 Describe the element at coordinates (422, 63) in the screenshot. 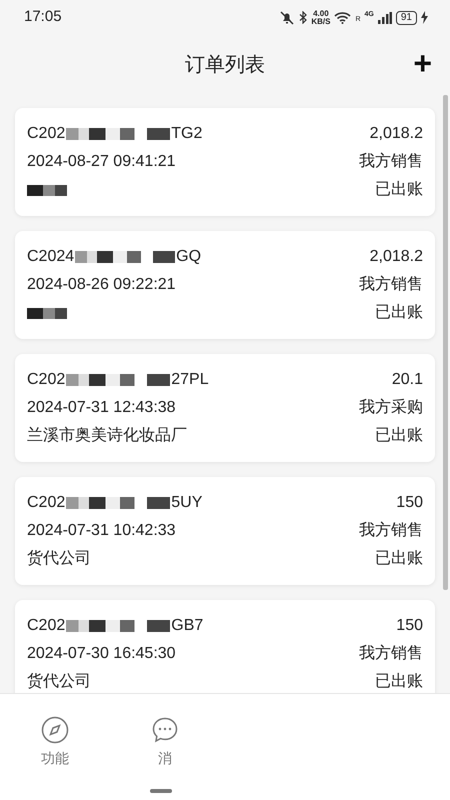

I see `add-button: +` at that location.